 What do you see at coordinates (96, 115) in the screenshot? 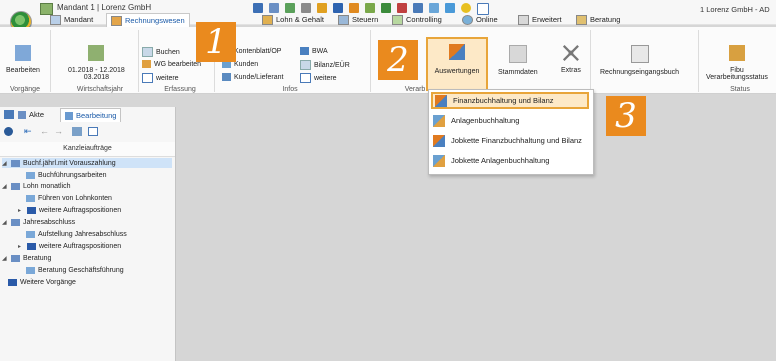
I see `tab-bearbeitung-label: Bearbeitung` at bounding box center [96, 115].